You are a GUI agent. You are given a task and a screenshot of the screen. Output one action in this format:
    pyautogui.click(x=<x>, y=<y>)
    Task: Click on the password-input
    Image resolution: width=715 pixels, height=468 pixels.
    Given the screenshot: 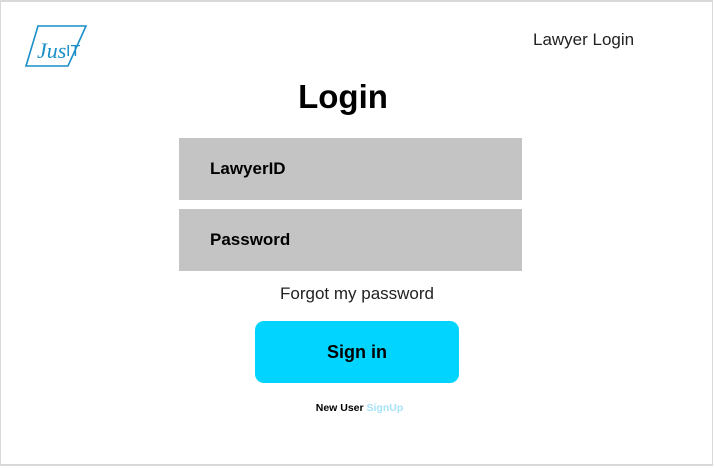 What is the action you would take?
    pyautogui.click(x=350, y=240)
    